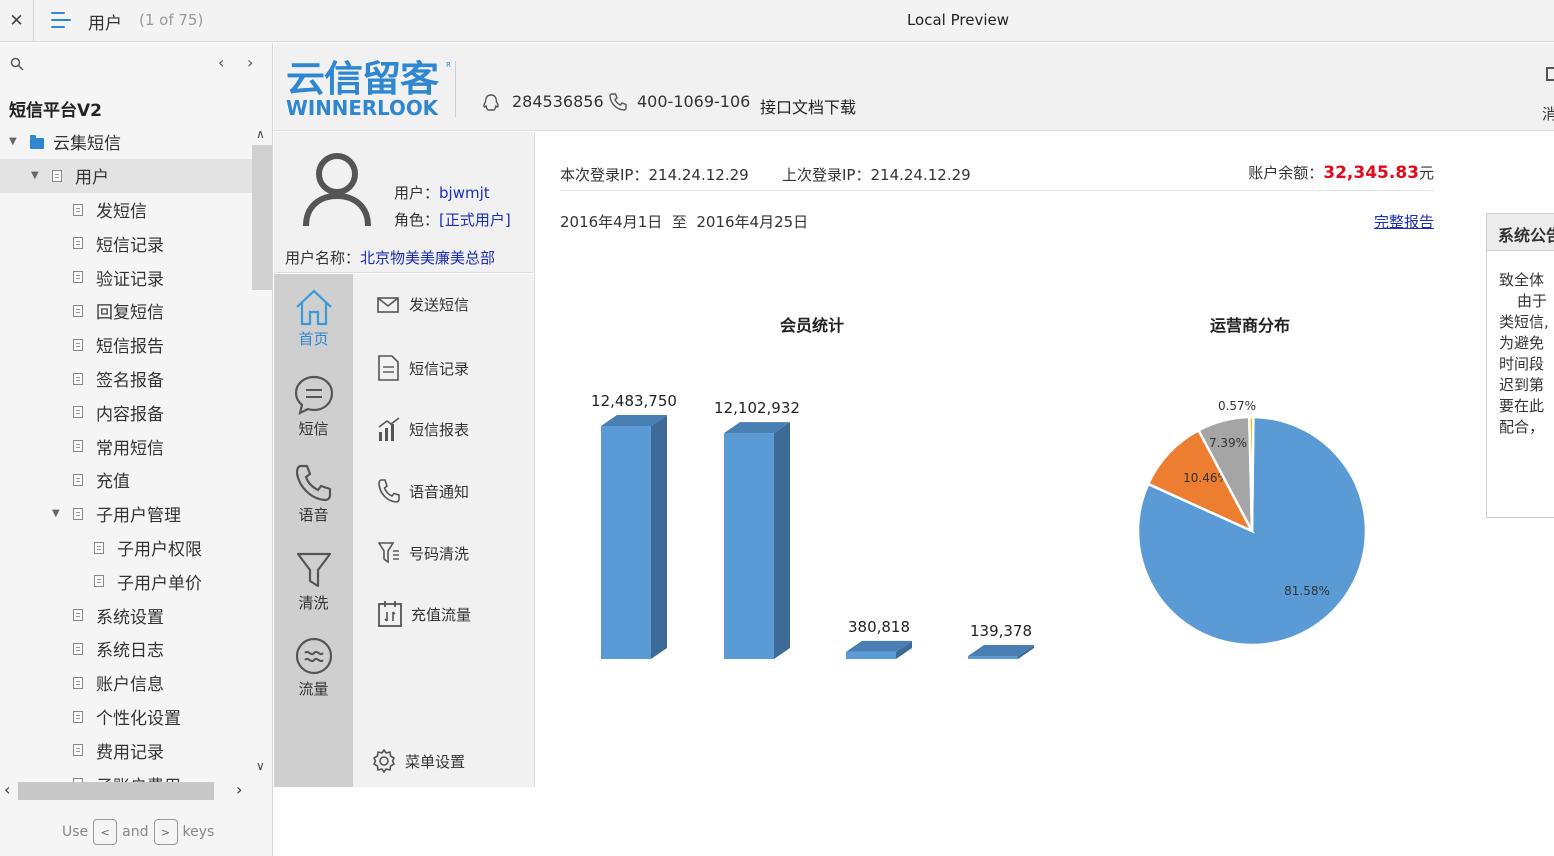 This screenshot has width=1554, height=856. Describe the element at coordinates (1522, 385) in the screenshot. I see `notice-line: 迟到第` at that location.